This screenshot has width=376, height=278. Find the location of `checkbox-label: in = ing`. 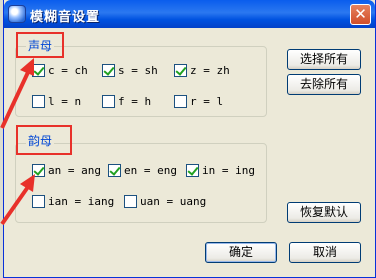

checkbox-label: in = ing is located at coordinates (228, 170).